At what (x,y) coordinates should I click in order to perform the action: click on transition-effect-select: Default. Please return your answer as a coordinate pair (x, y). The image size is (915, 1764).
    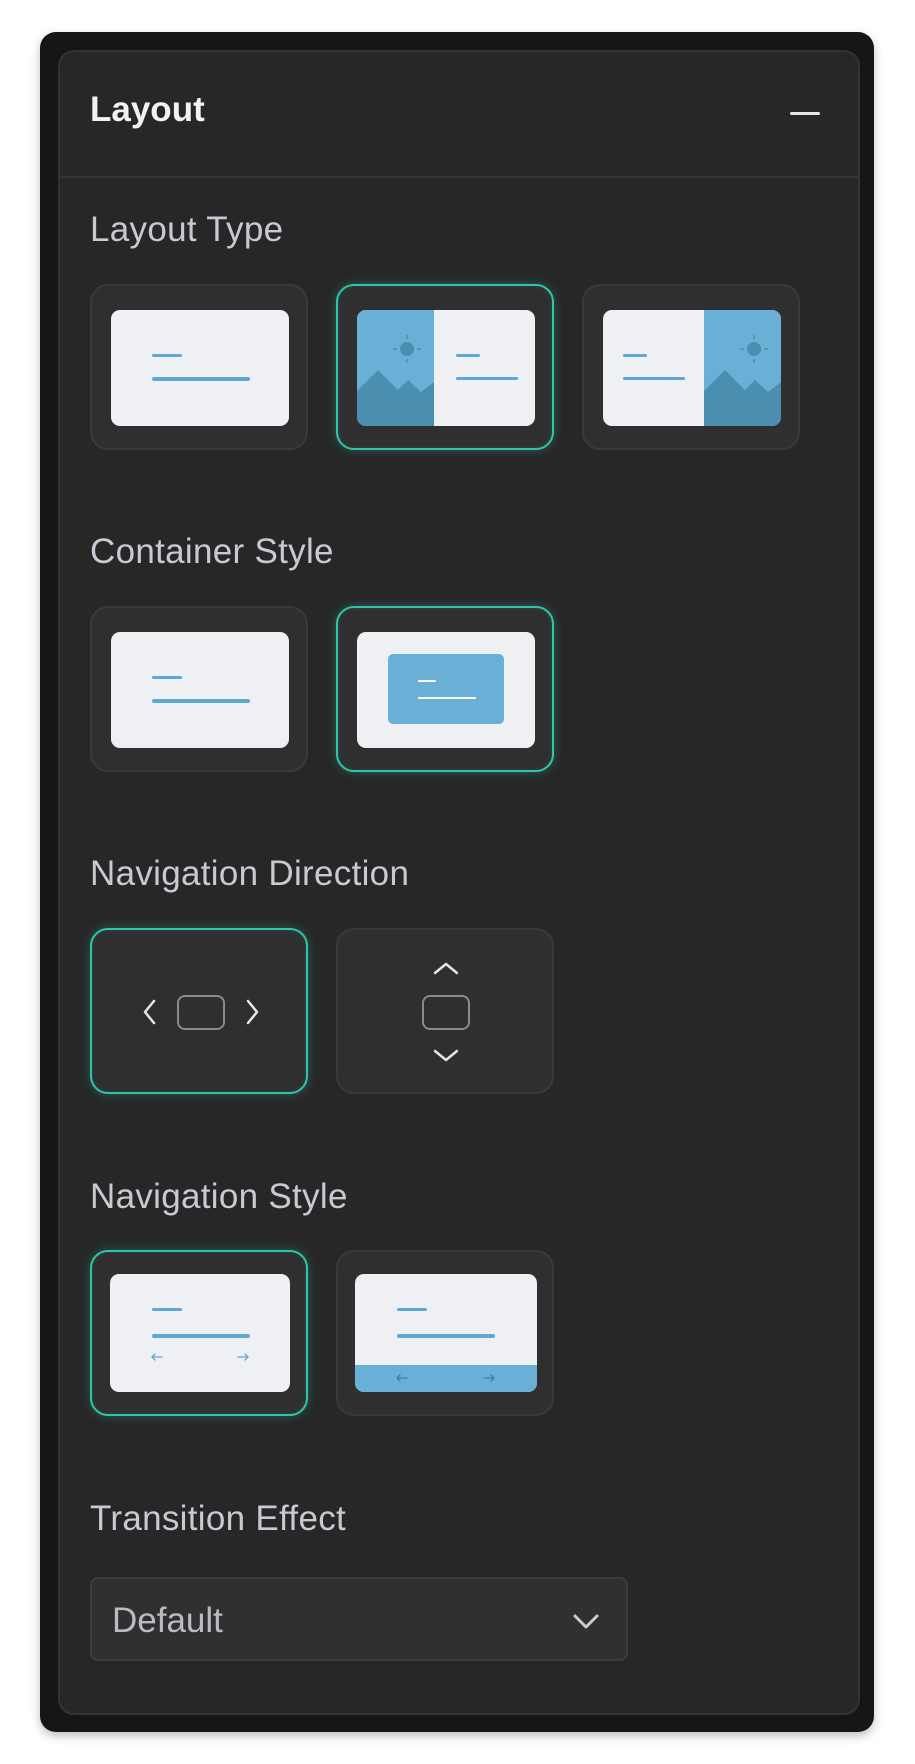
    Looking at the image, I should click on (359, 1619).